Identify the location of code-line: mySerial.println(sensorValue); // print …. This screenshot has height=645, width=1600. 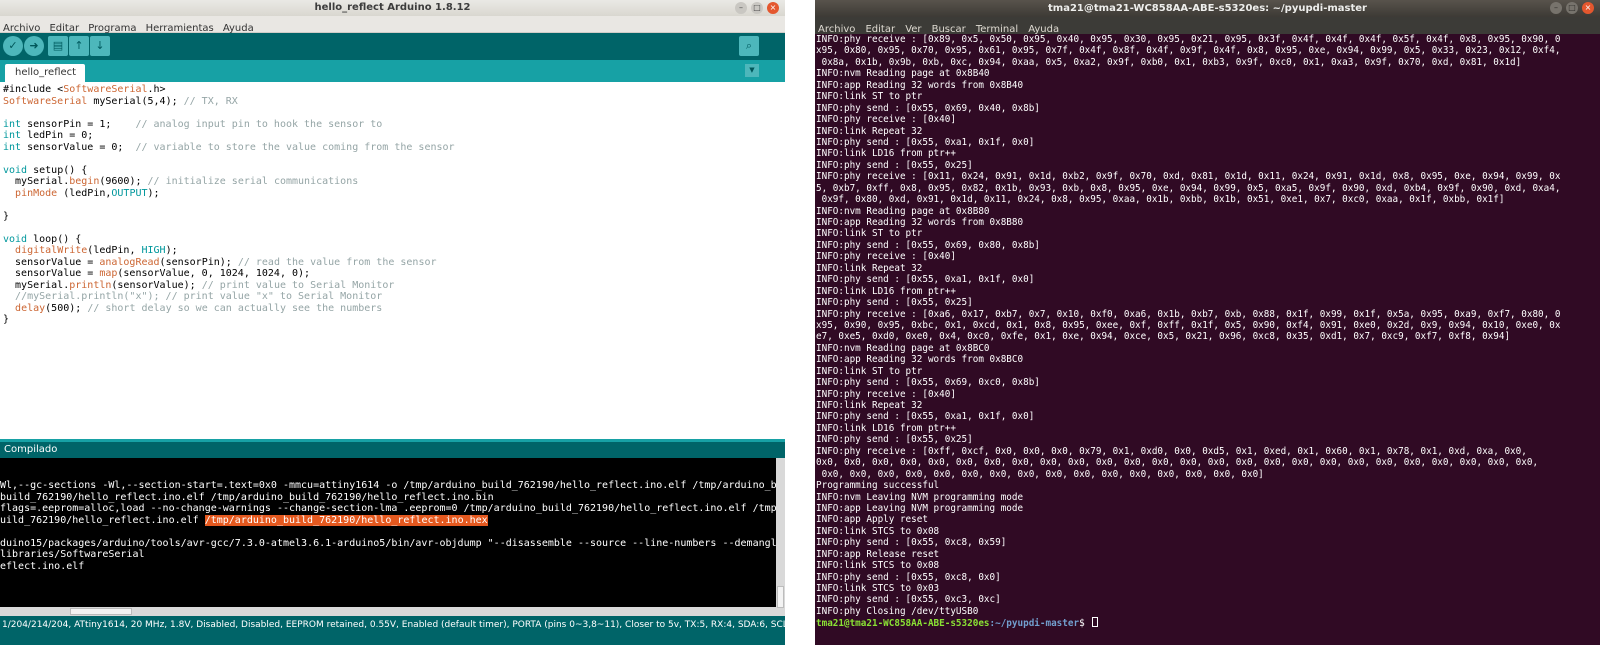
(199, 285).